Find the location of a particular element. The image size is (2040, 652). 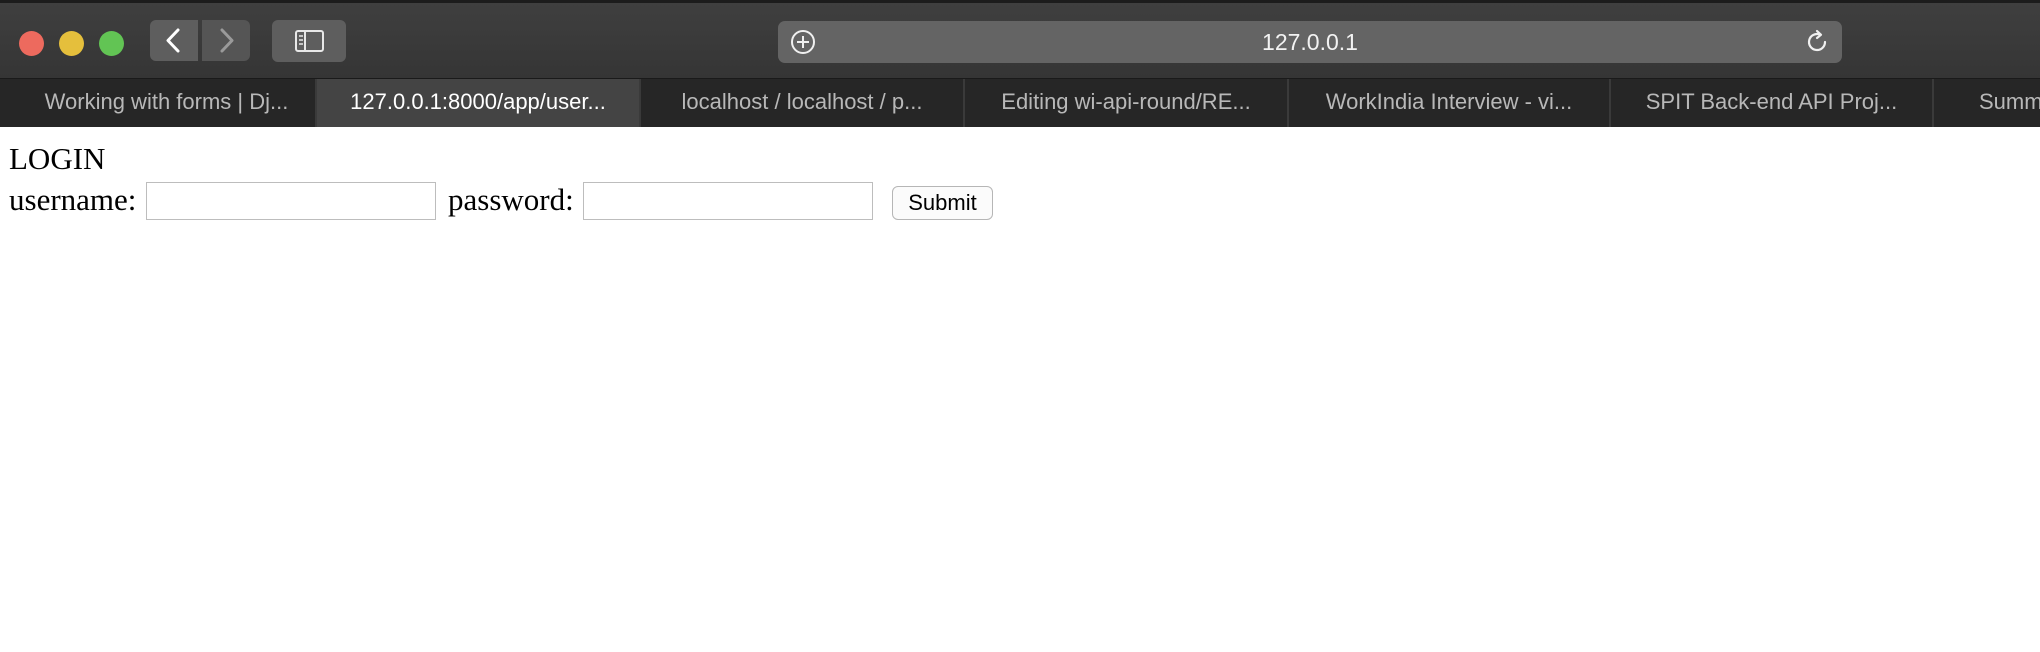

address-bar: 127.0.0.1 is located at coordinates (1310, 42).